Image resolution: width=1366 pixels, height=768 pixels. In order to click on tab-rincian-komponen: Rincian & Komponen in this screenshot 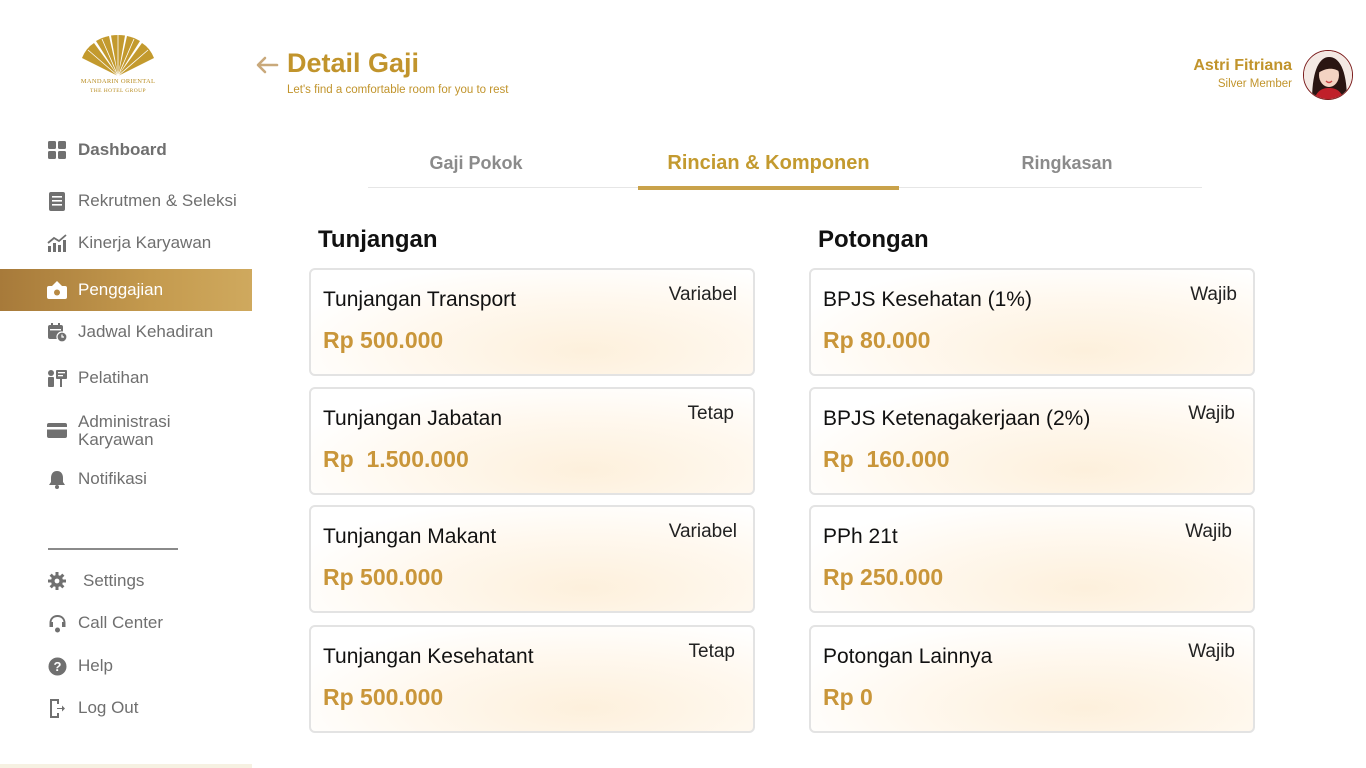, I will do `click(768, 164)`.